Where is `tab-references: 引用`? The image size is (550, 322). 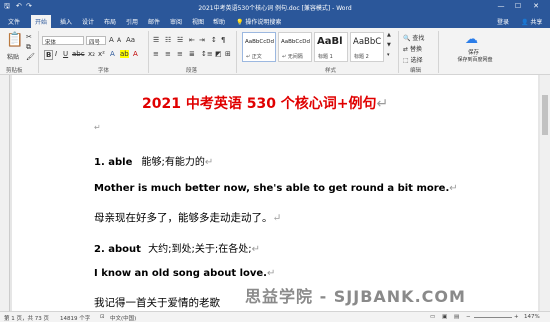 tab-references: 引用 is located at coordinates (132, 21).